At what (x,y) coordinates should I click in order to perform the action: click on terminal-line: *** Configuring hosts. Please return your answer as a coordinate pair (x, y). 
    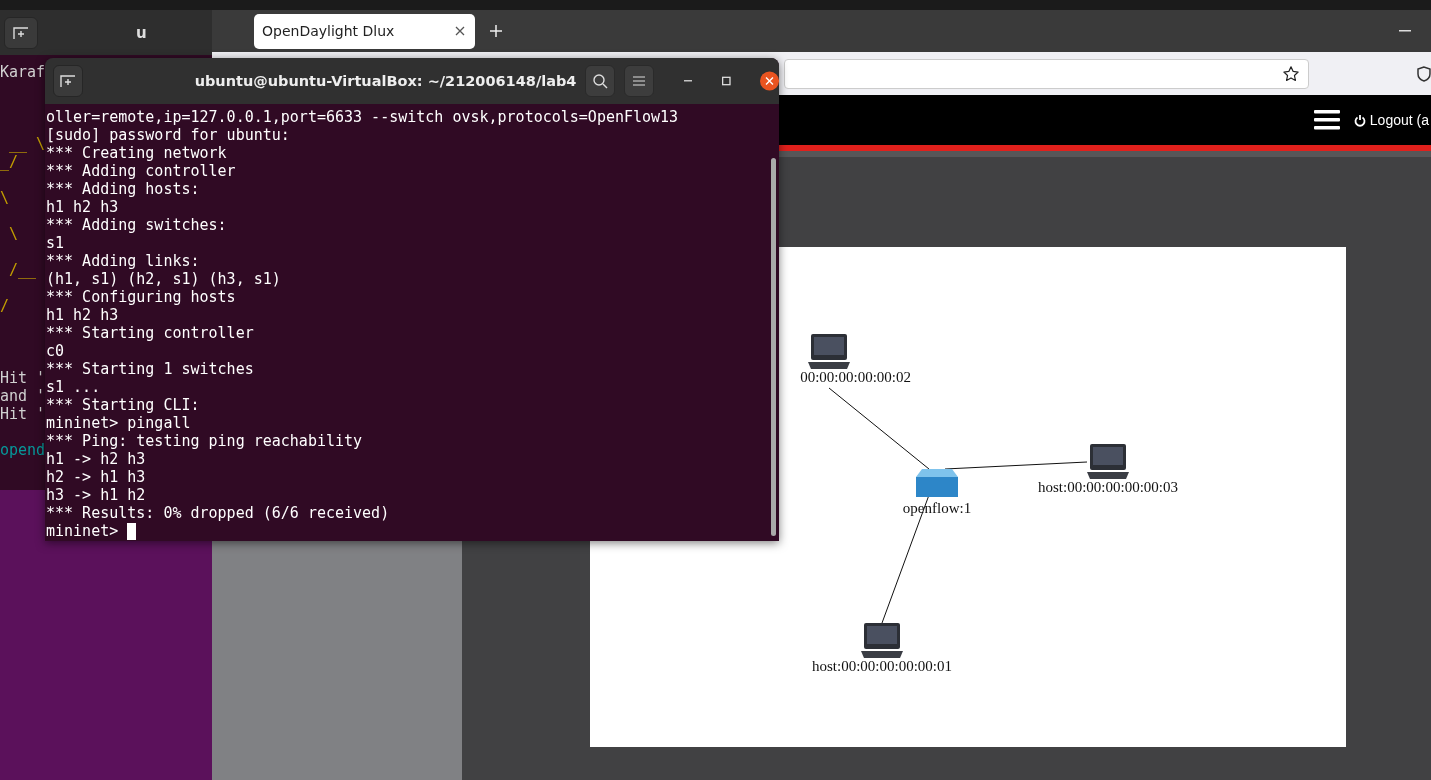
    Looking at the image, I should click on (141, 297).